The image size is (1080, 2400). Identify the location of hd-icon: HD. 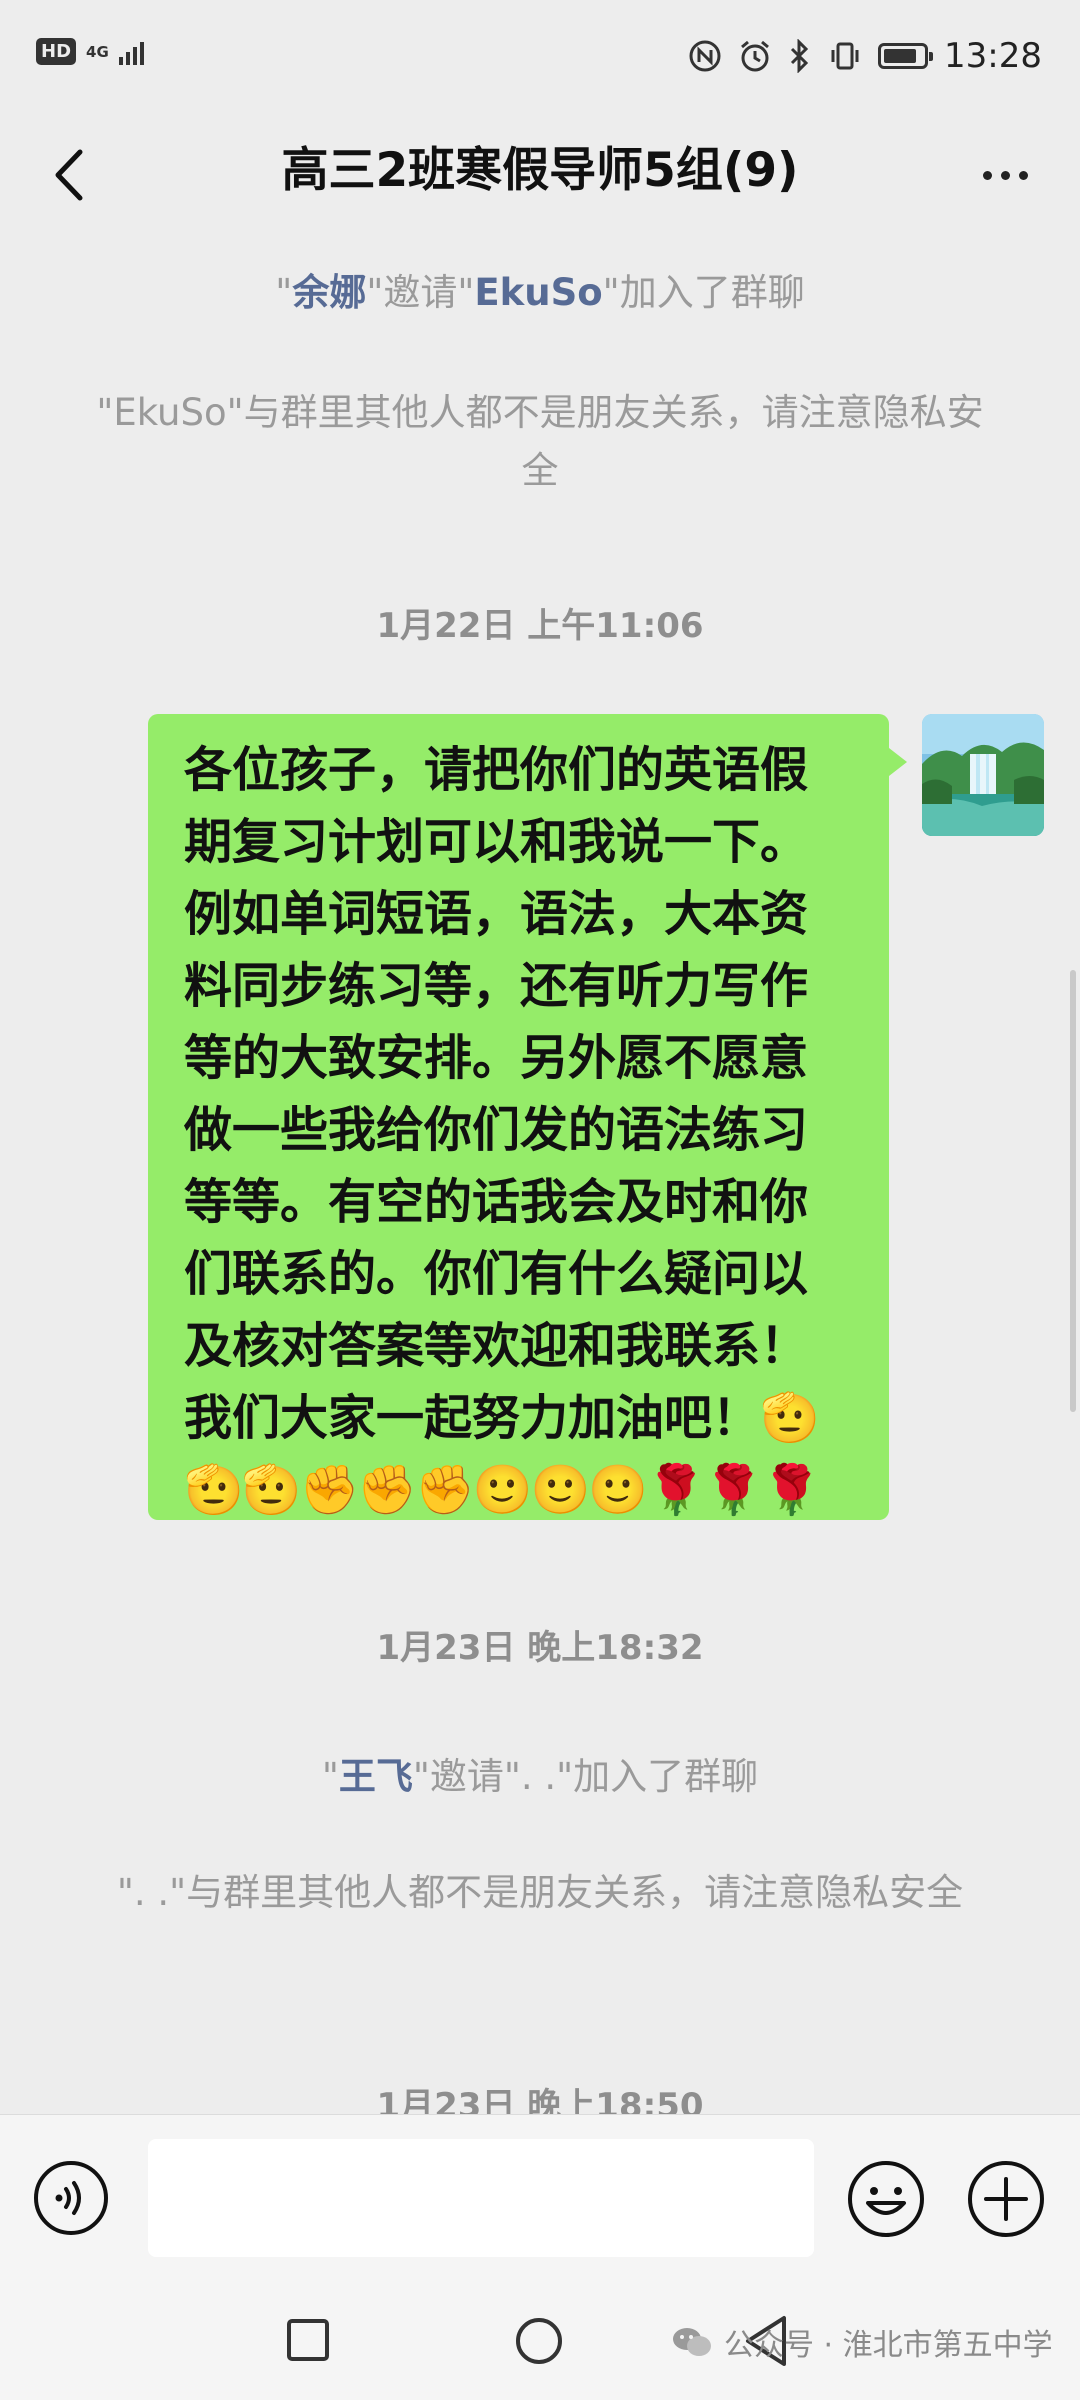
(56, 51).